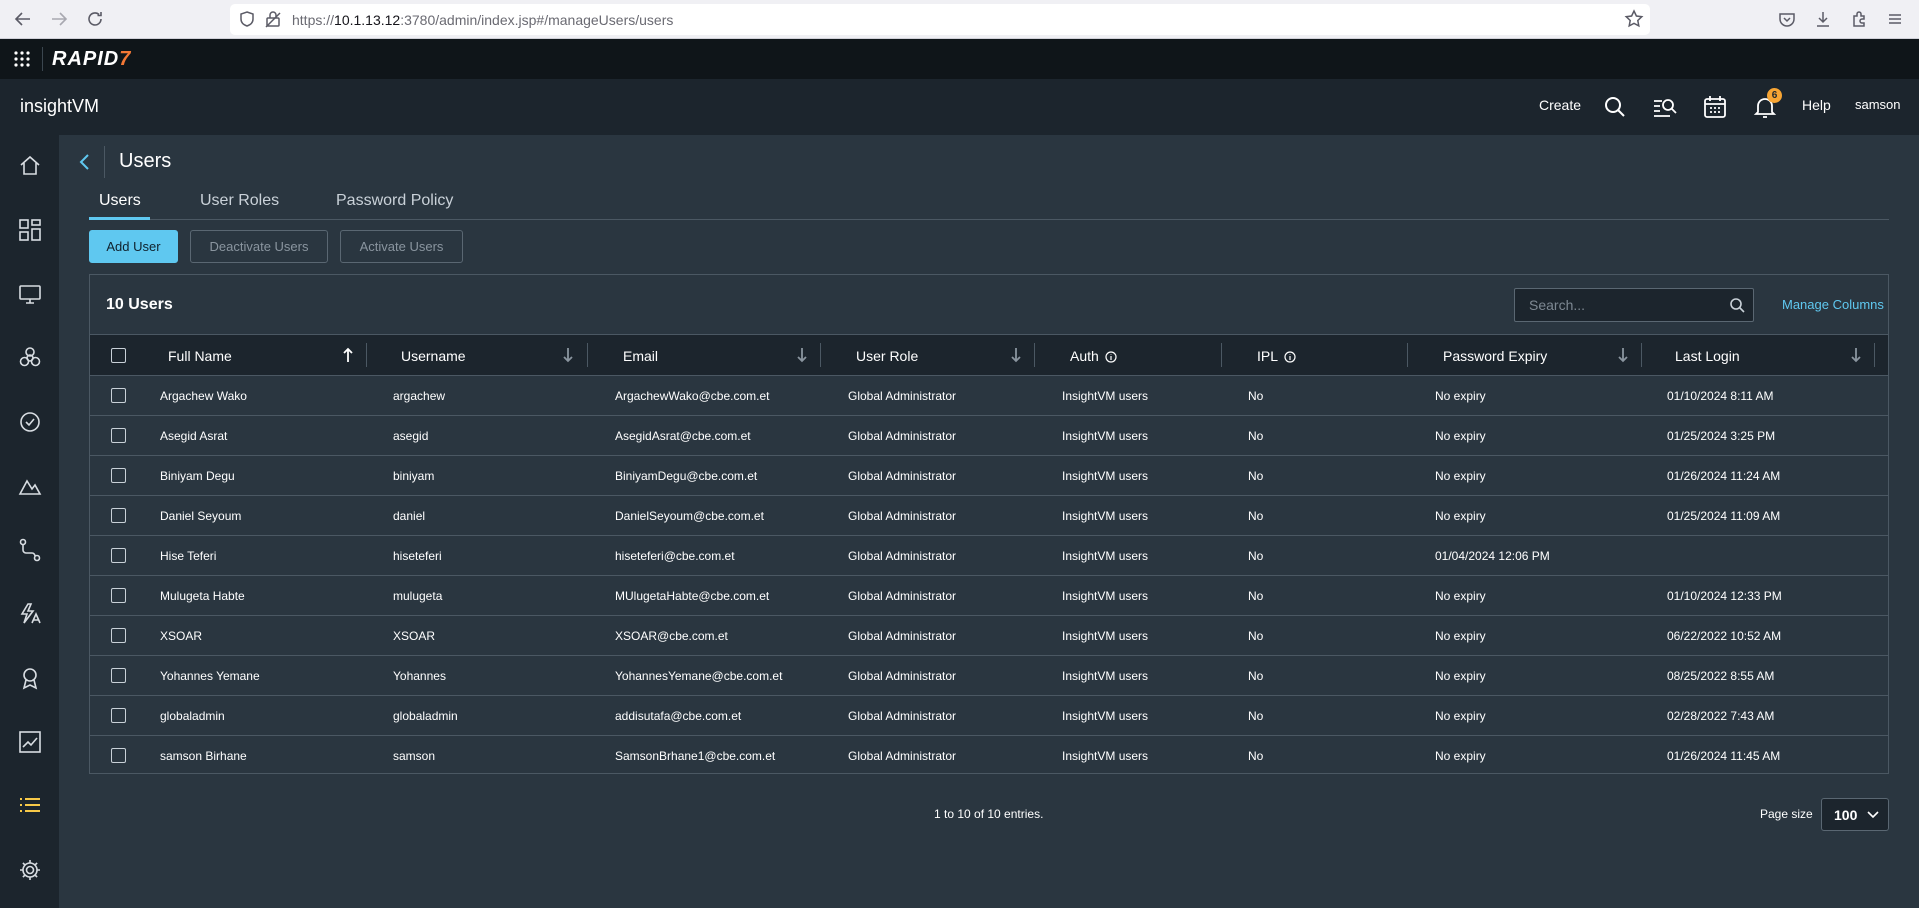  What do you see at coordinates (1105, 676) in the screenshot?
I see `cell-auth: InsightVM users` at bounding box center [1105, 676].